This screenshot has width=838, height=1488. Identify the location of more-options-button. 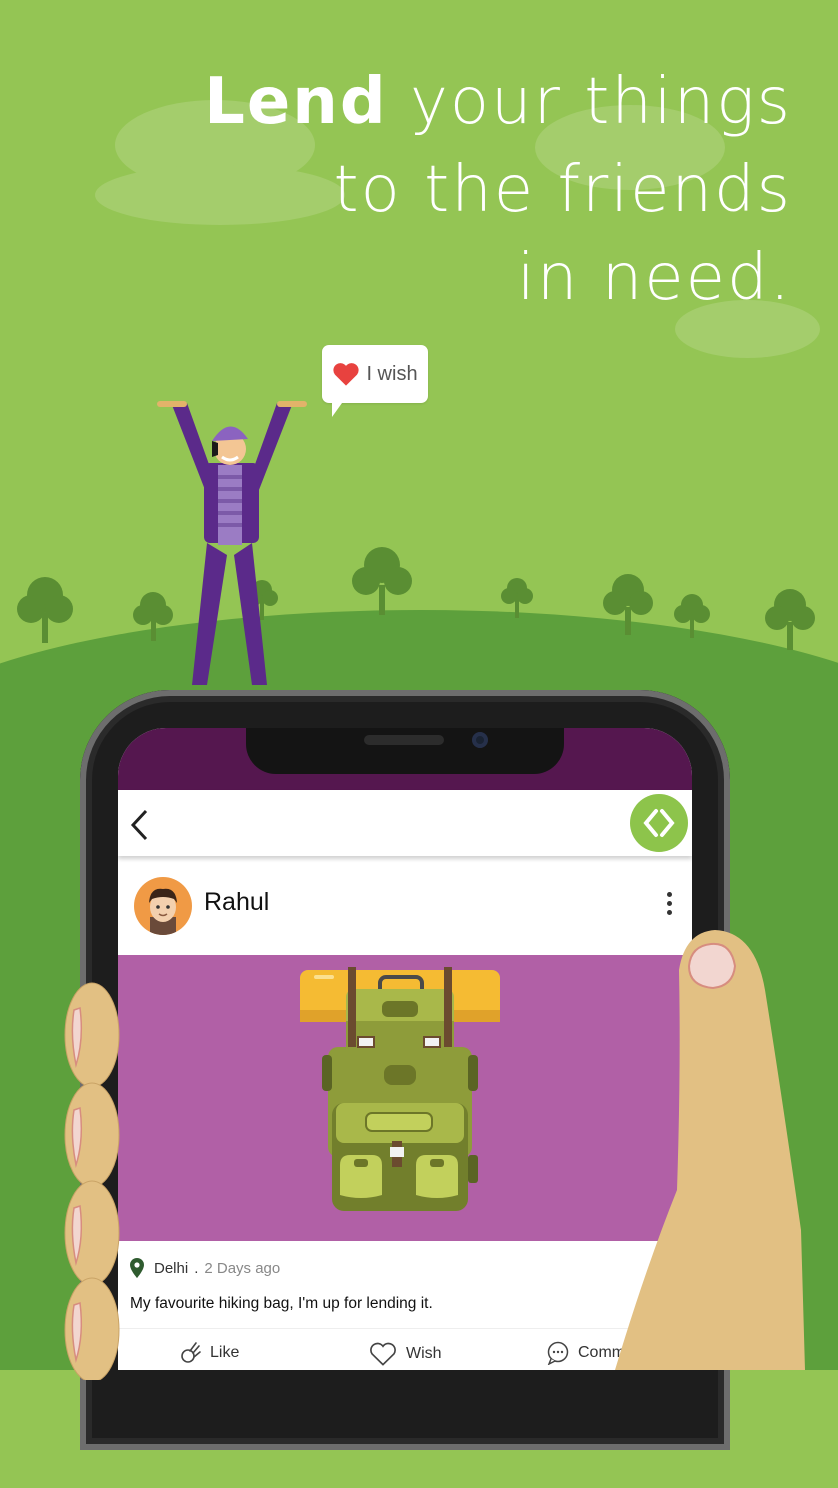
(670, 906).